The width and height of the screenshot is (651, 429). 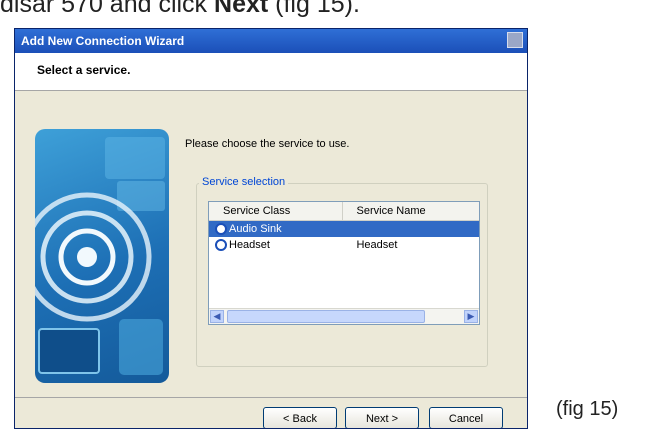 I want to click on list-item: Headset Headset, so click(x=344, y=245).